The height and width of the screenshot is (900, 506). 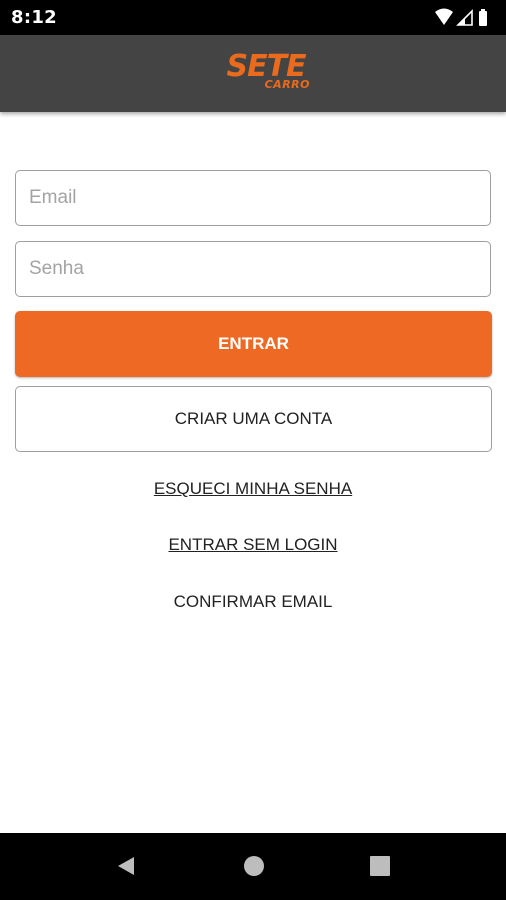 I want to click on confirm-email-link: CONFIRMAR EMAIL, so click(x=253, y=601).